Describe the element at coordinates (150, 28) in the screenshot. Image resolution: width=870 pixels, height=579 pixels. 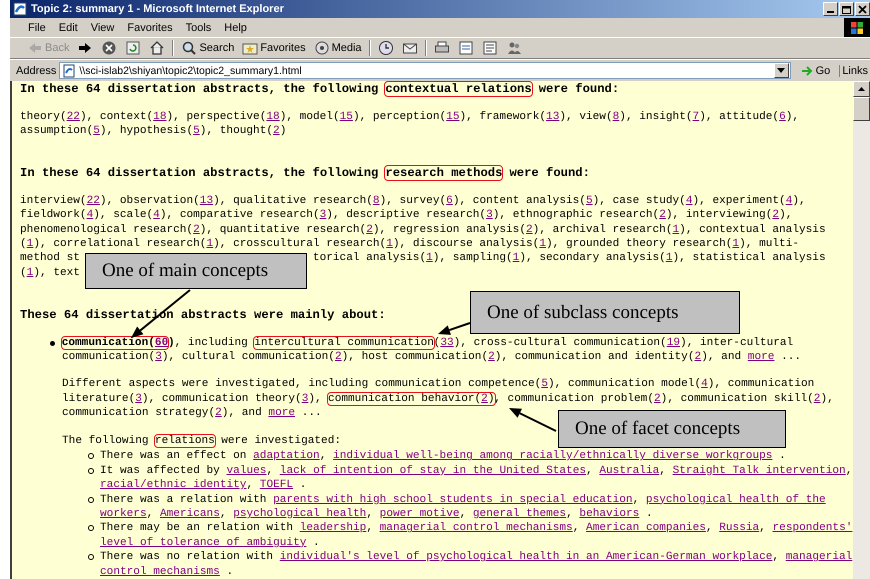
I see `menu-item: Favorites` at that location.